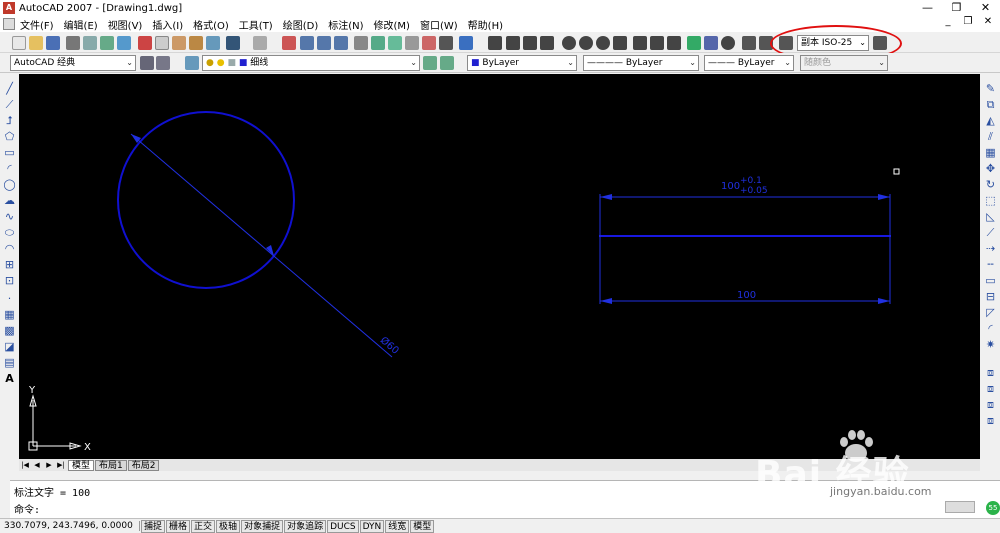  Describe the element at coordinates (361, 43) in the screenshot. I see `properties-icon` at that location.